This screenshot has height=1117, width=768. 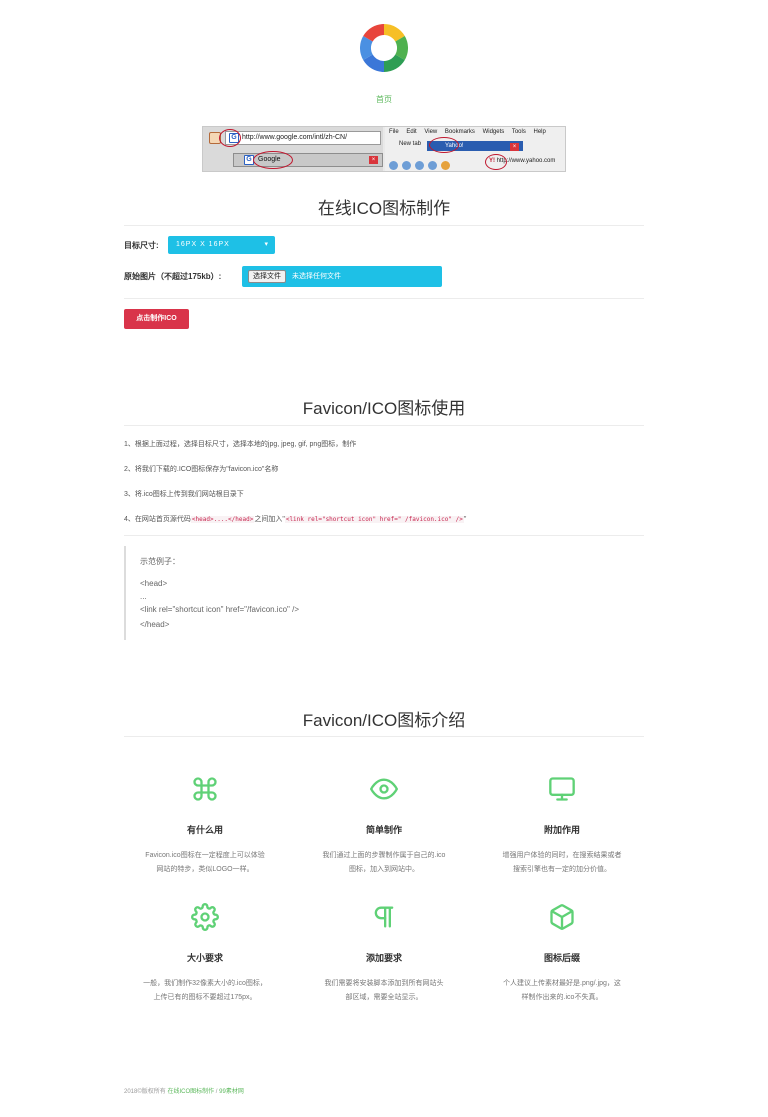 What do you see at coordinates (465, 519) in the screenshot?
I see `usage-step-text: "` at bounding box center [465, 519].